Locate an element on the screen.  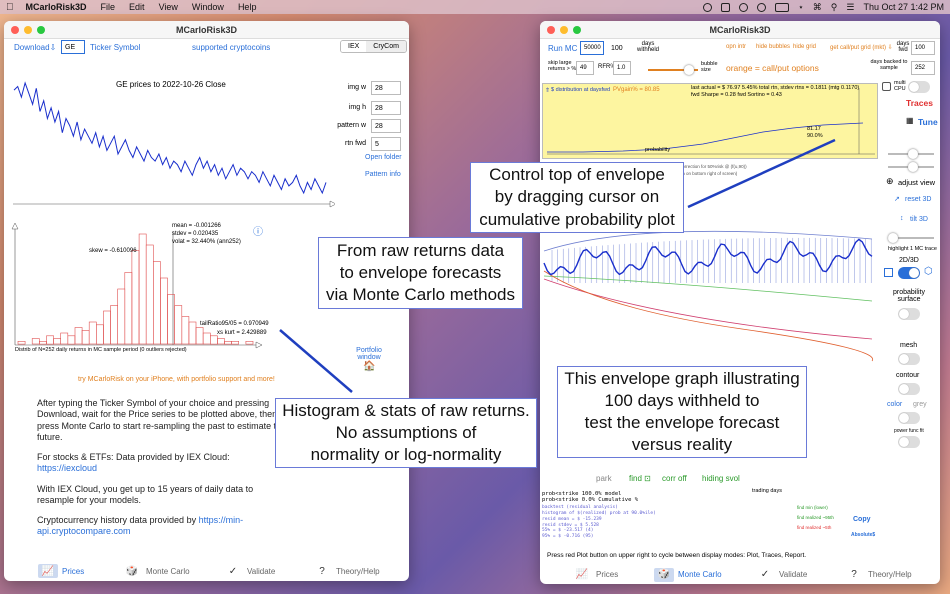
arrow-envelope-top is located at coordinates (761, 173).